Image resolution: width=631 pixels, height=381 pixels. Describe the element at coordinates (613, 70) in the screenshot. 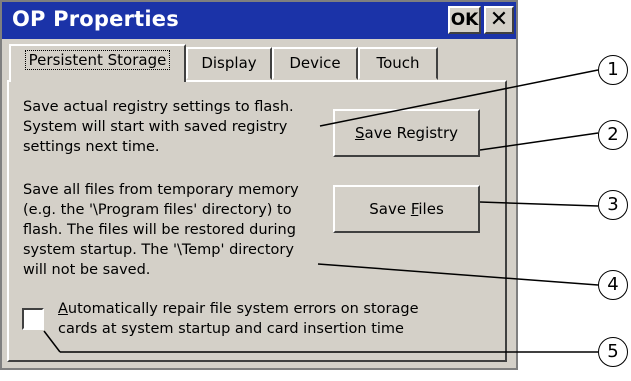

I see `callout-1: 1` at that location.